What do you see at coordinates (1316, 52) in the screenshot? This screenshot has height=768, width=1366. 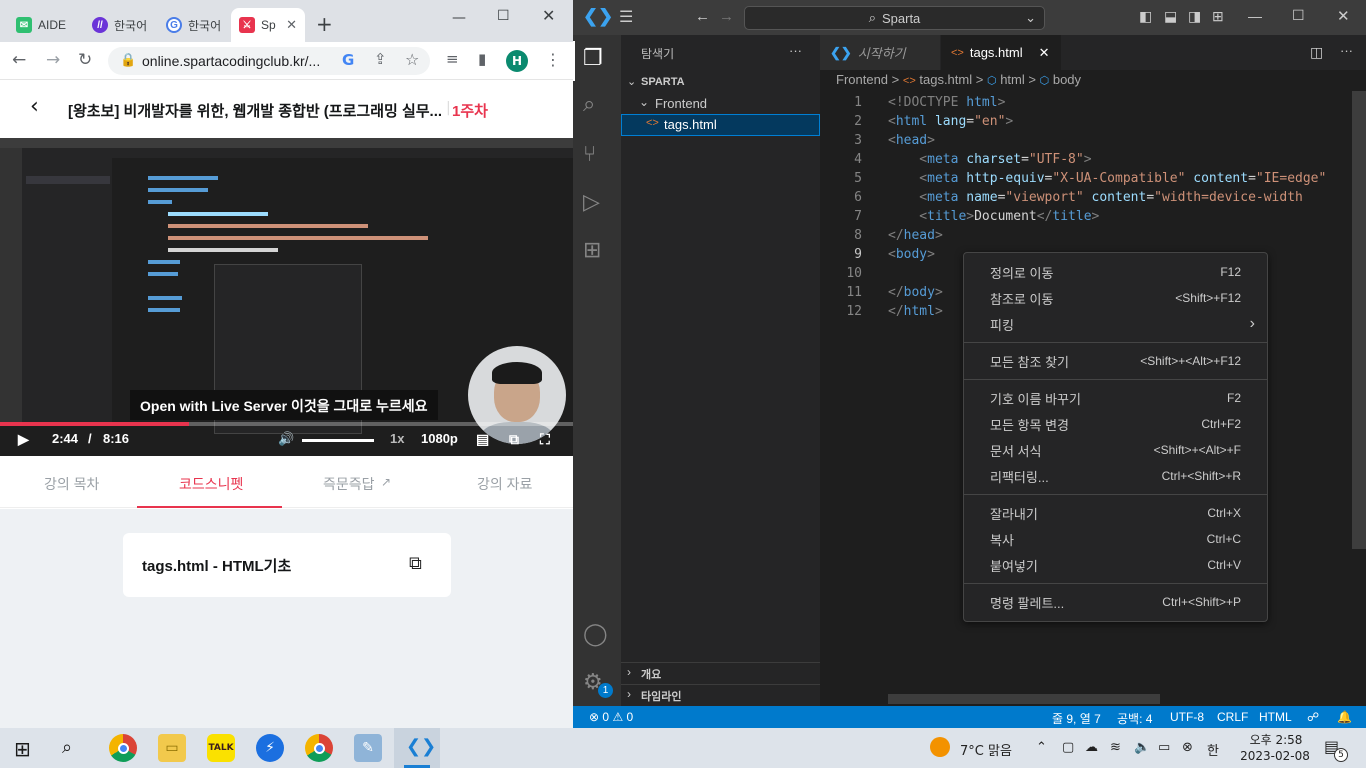 I see `split-editor-icon: ◫` at bounding box center [1316, 52].